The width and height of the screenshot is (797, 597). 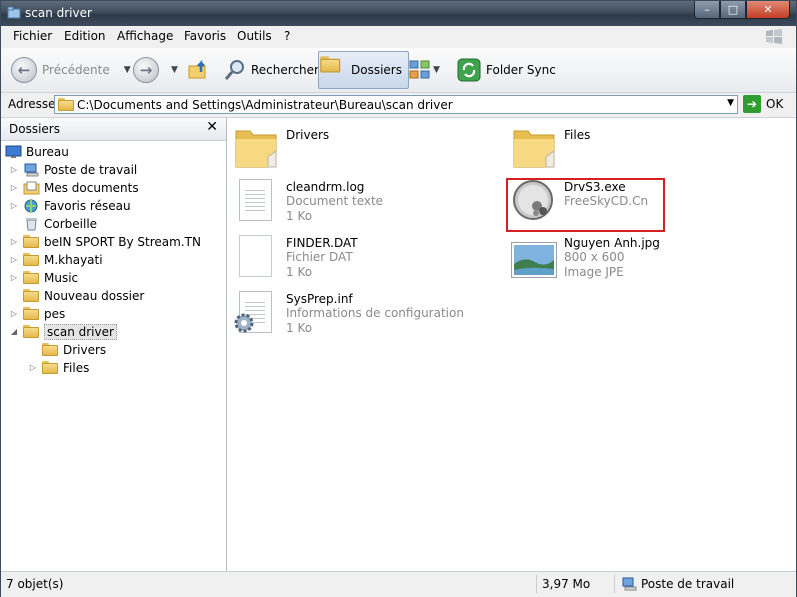 I want to click on tree-item-nouveau-dossier: Nouveau dossier, so click(x=83, y=295).